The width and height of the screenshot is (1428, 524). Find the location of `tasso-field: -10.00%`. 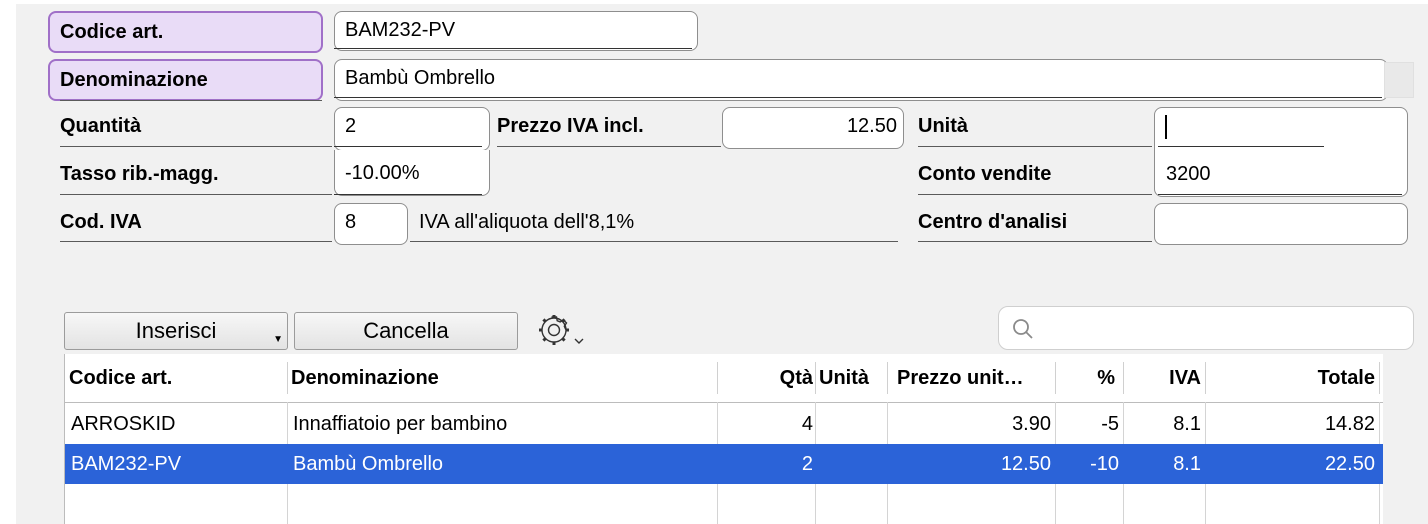

tasso-field: -10.00% is located at coordinates (412, 173).